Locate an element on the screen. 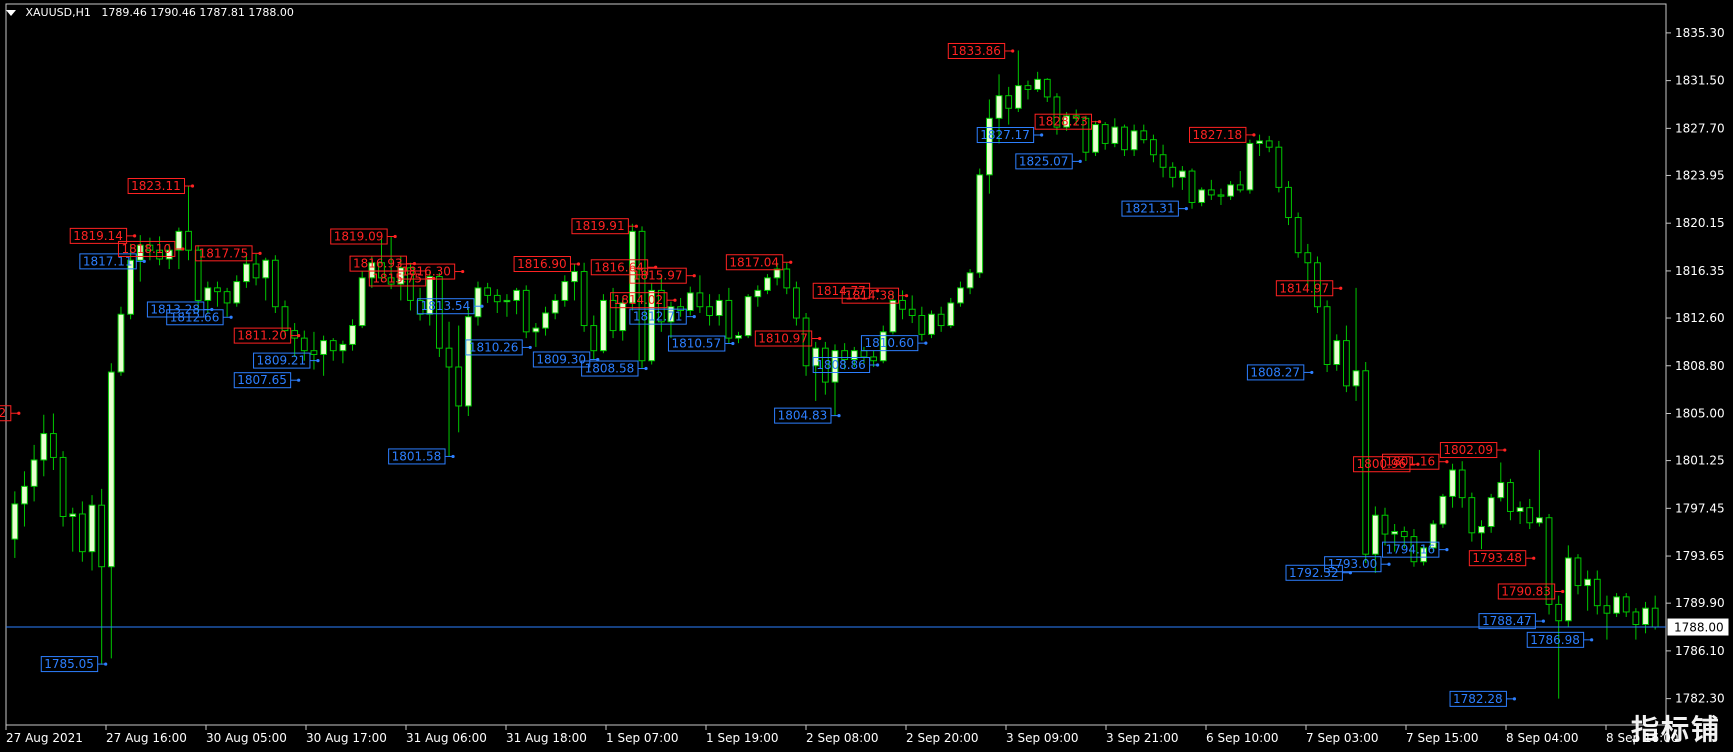  y-tick-label: 1801.25 is located at coordinates (1700, 461).